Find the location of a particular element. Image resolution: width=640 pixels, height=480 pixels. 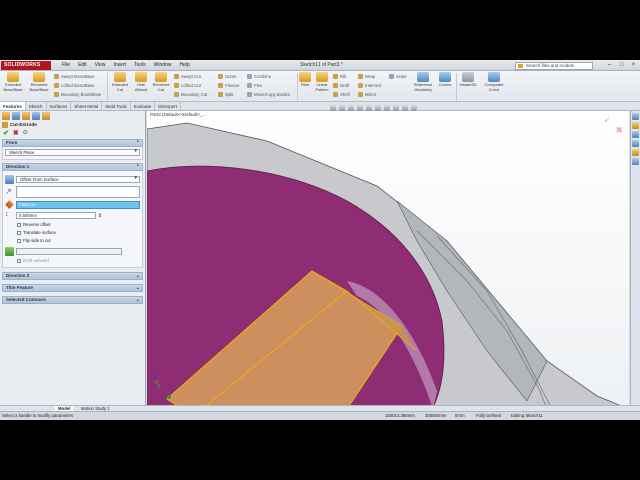

flex-button: Flex is located at coordinates (268, 85).